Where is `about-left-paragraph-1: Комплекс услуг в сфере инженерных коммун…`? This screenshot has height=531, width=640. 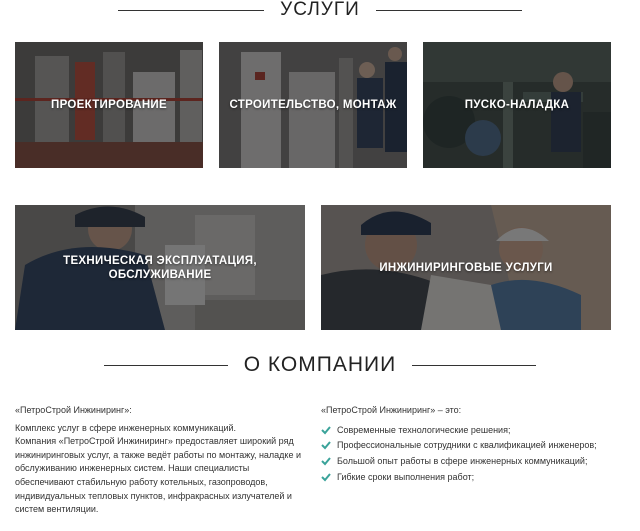 about-left-paragraph-1: Комплекс услуг в сфере инженерных коммун… is located at coordinates (126, 427).